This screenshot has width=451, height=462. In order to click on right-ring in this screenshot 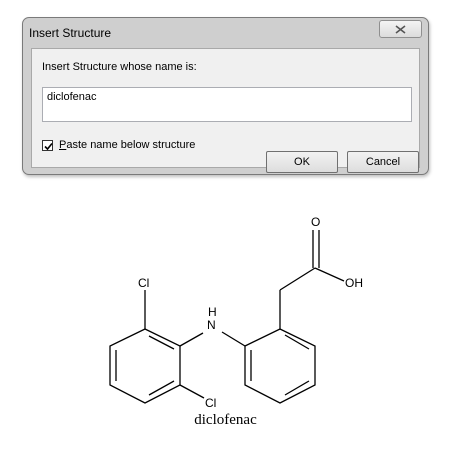, I will do `click(280, 366)`.